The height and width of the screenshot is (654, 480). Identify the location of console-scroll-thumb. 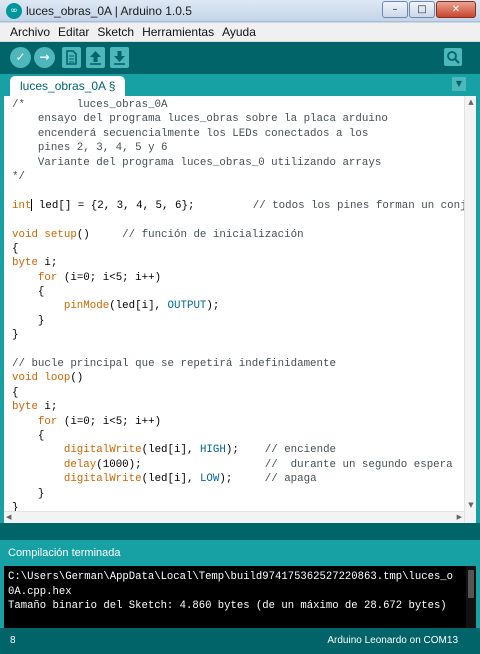
(471, 584).